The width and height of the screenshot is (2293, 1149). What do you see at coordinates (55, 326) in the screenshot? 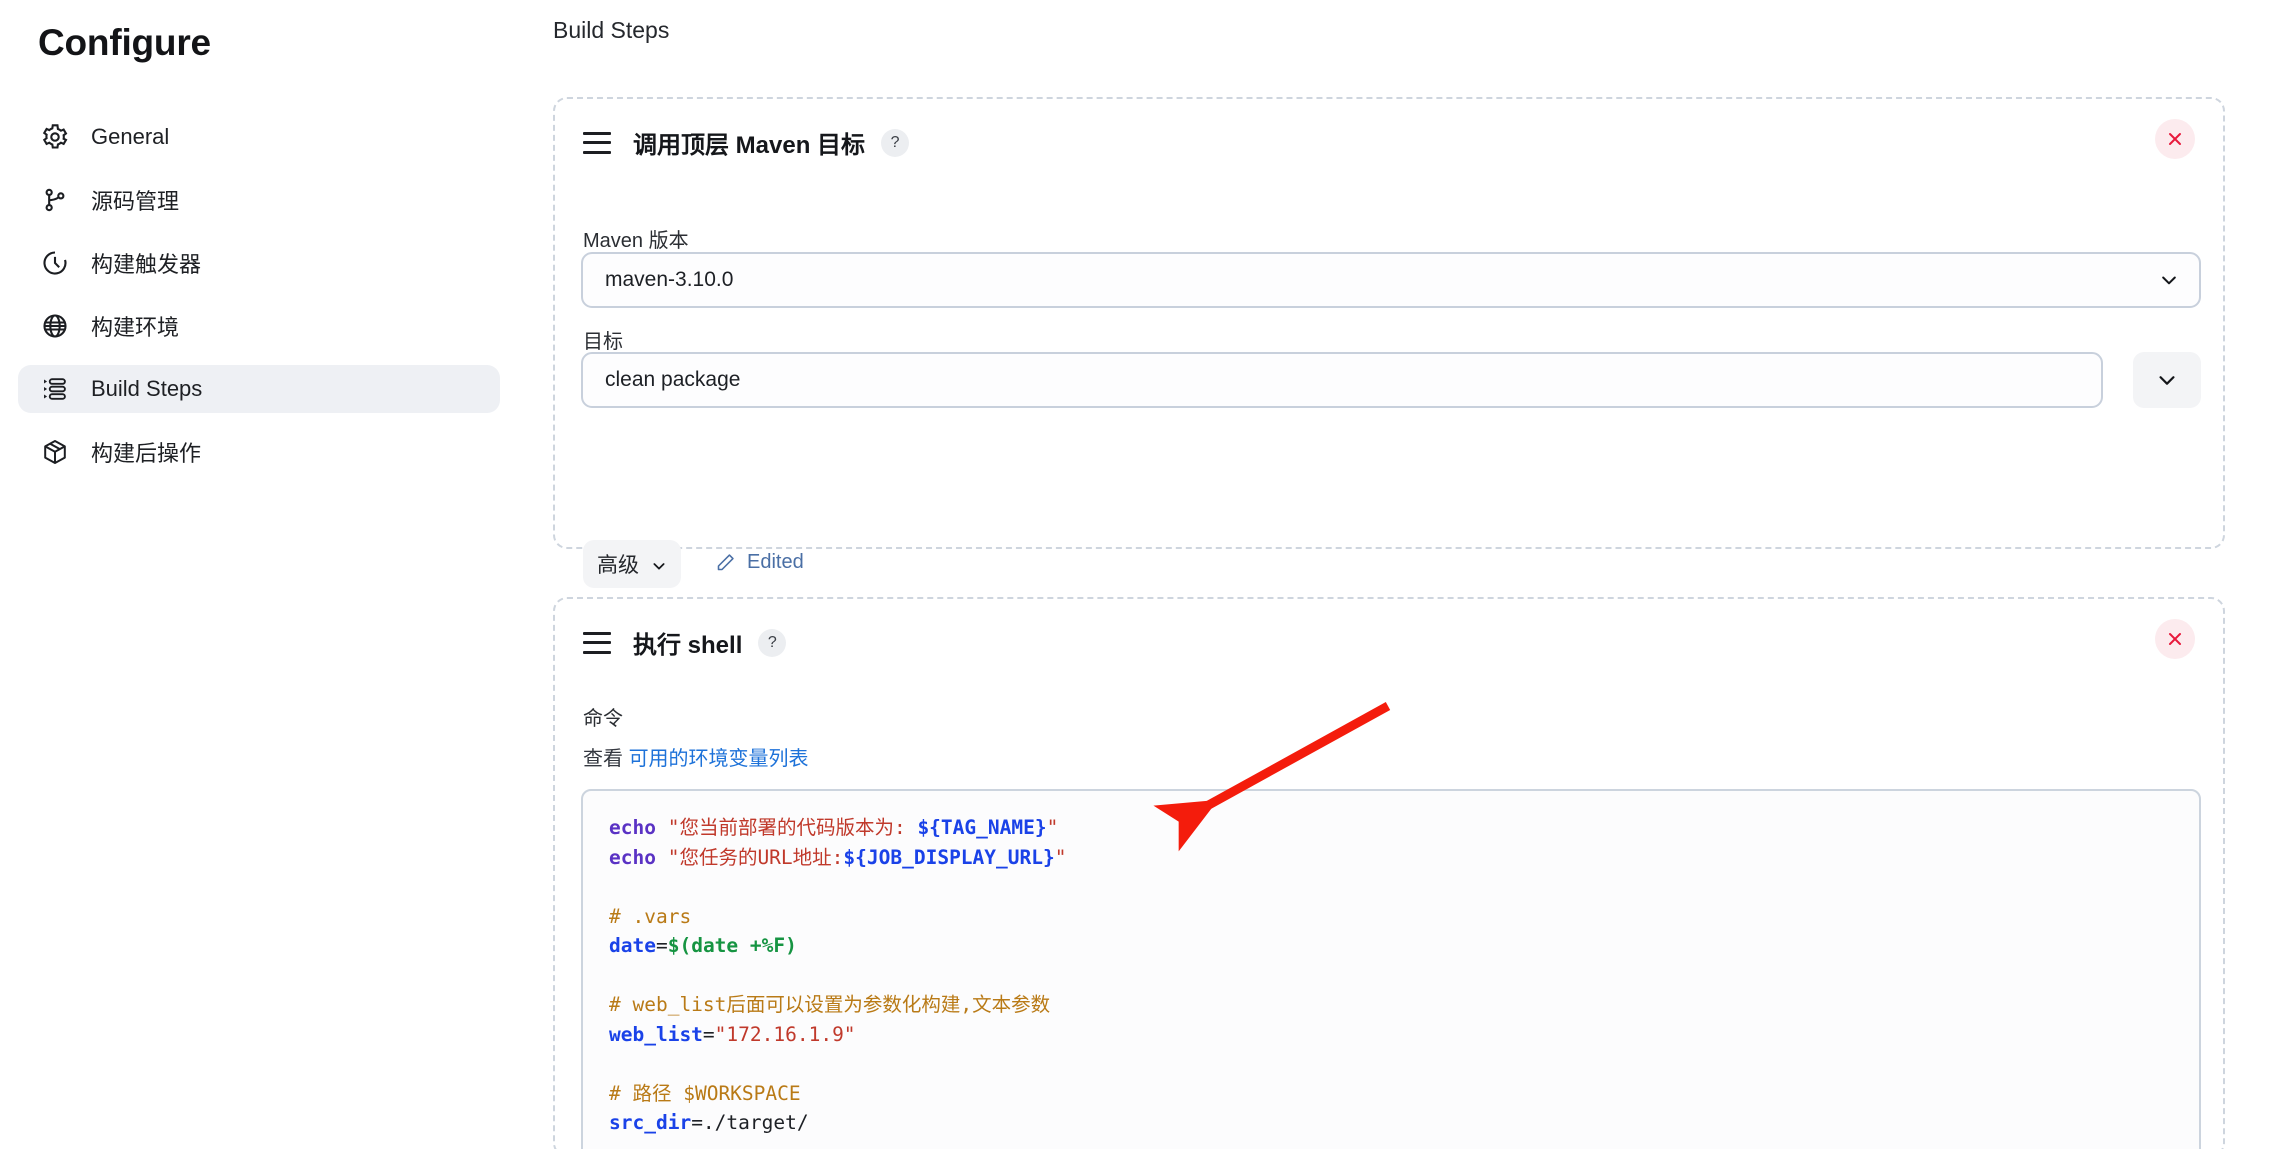
I see `globe-icon` at bounding box center [55, 326].